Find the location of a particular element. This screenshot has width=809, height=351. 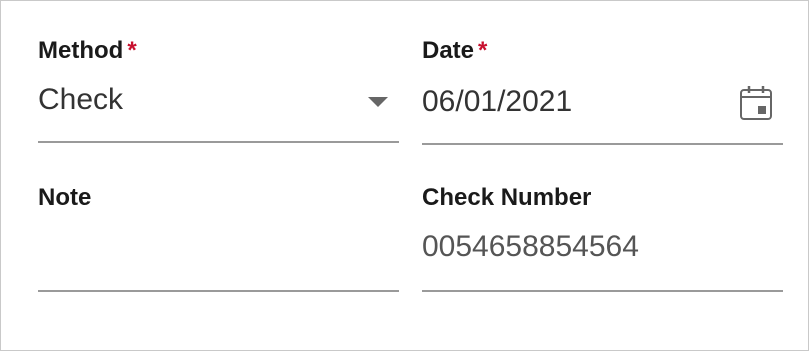

method-label-text: Method is located at coordinates (81, 50).